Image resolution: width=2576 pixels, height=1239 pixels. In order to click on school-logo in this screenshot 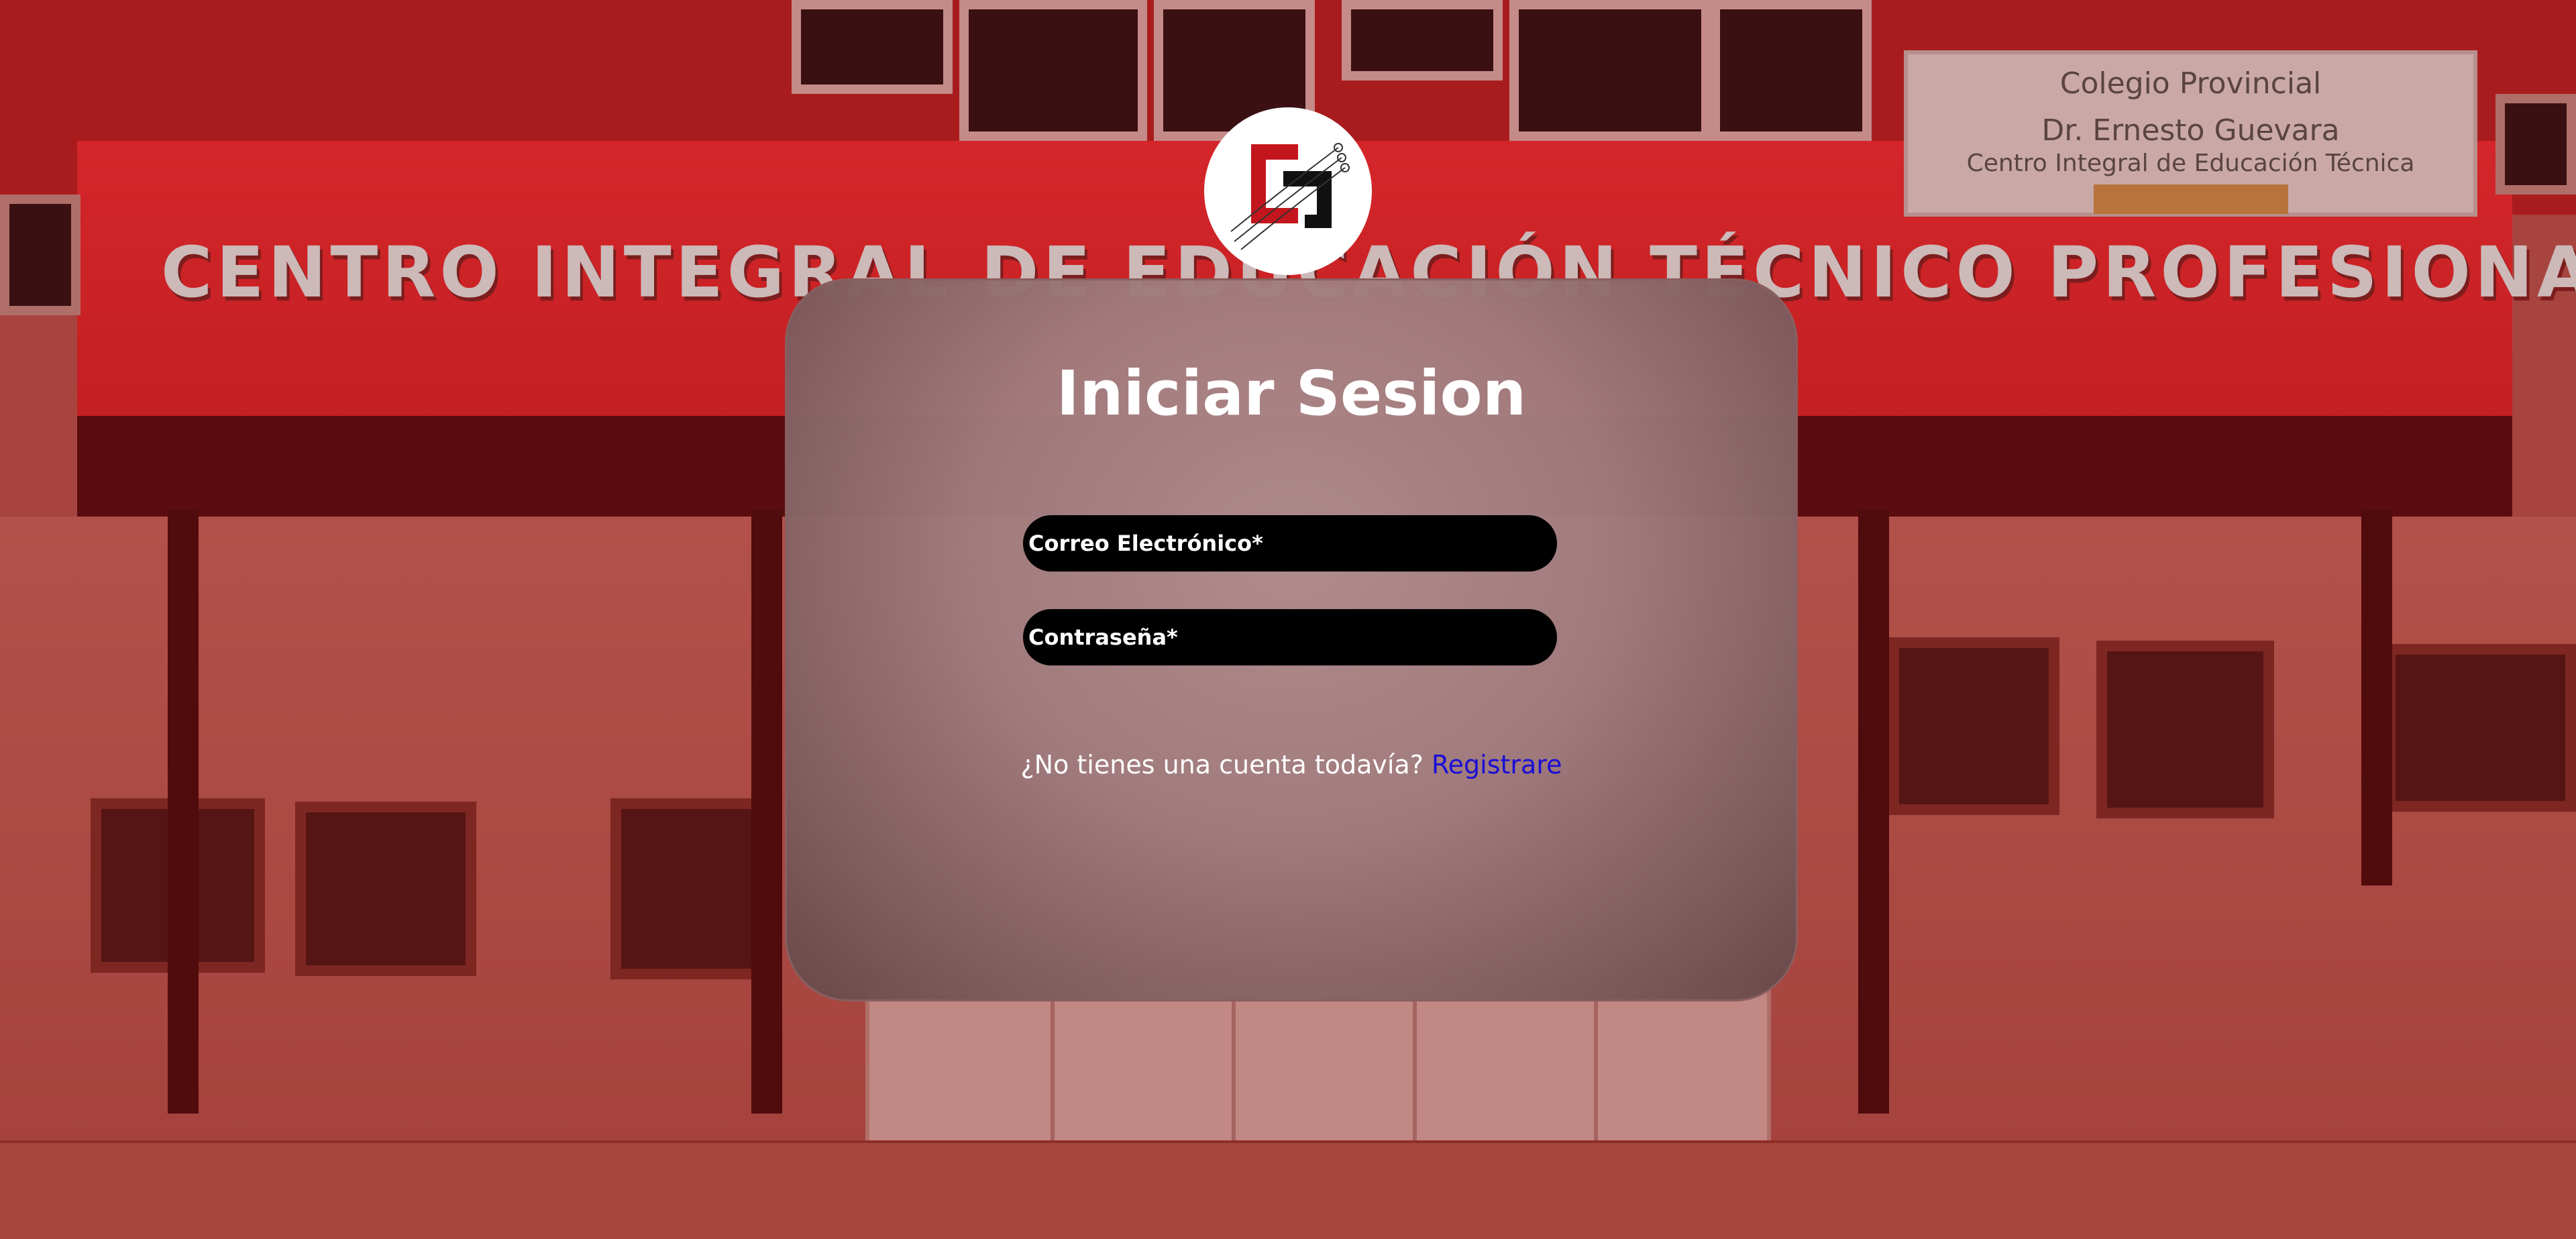, I will do `click(1288, 191)`.